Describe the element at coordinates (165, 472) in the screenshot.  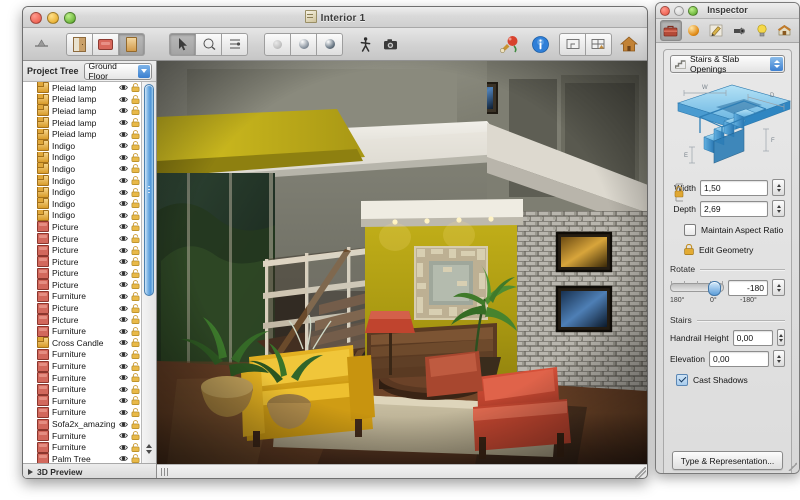
I see `scrollbar-grip` at that location.